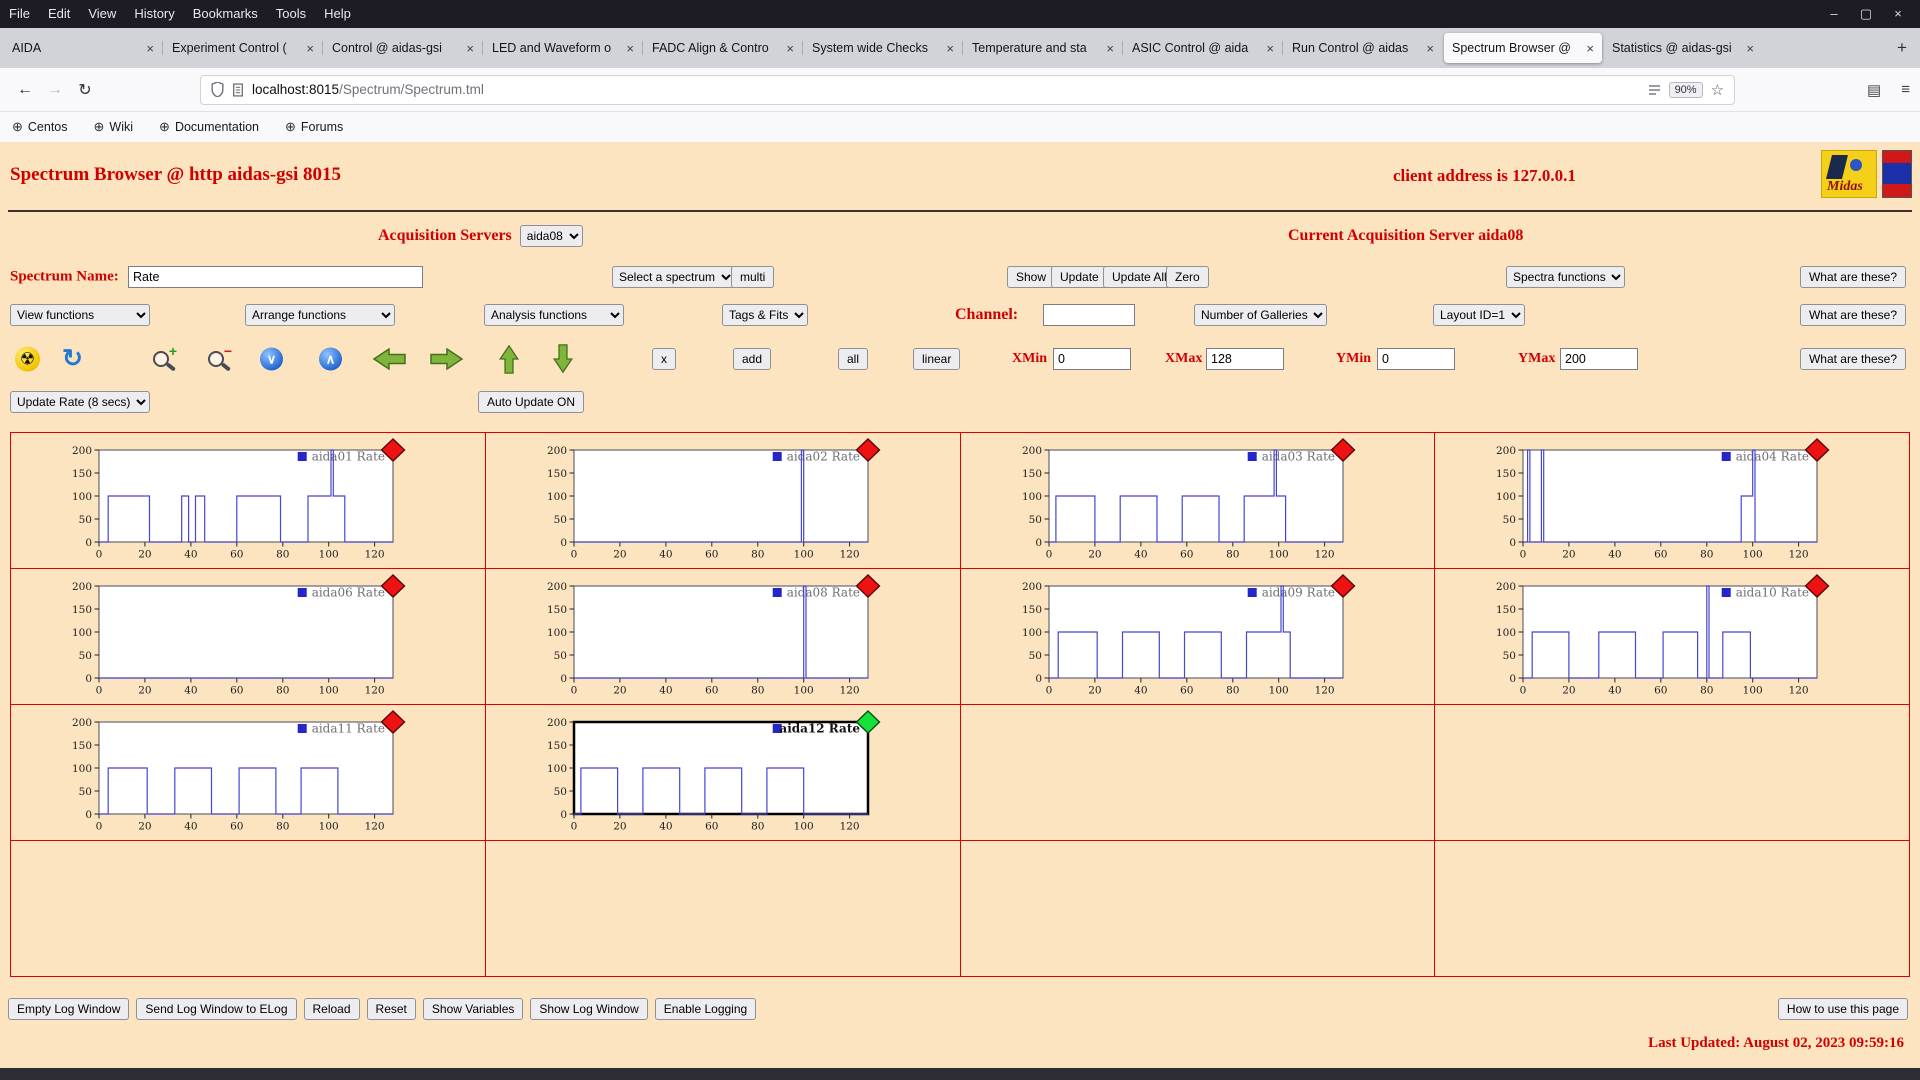 The width and height of the screenshot is (1920, 1080). Describe the element at coordinates (1852, 359) in the screenshot. I see `what-are-these-button-3: What are these?` at that location.